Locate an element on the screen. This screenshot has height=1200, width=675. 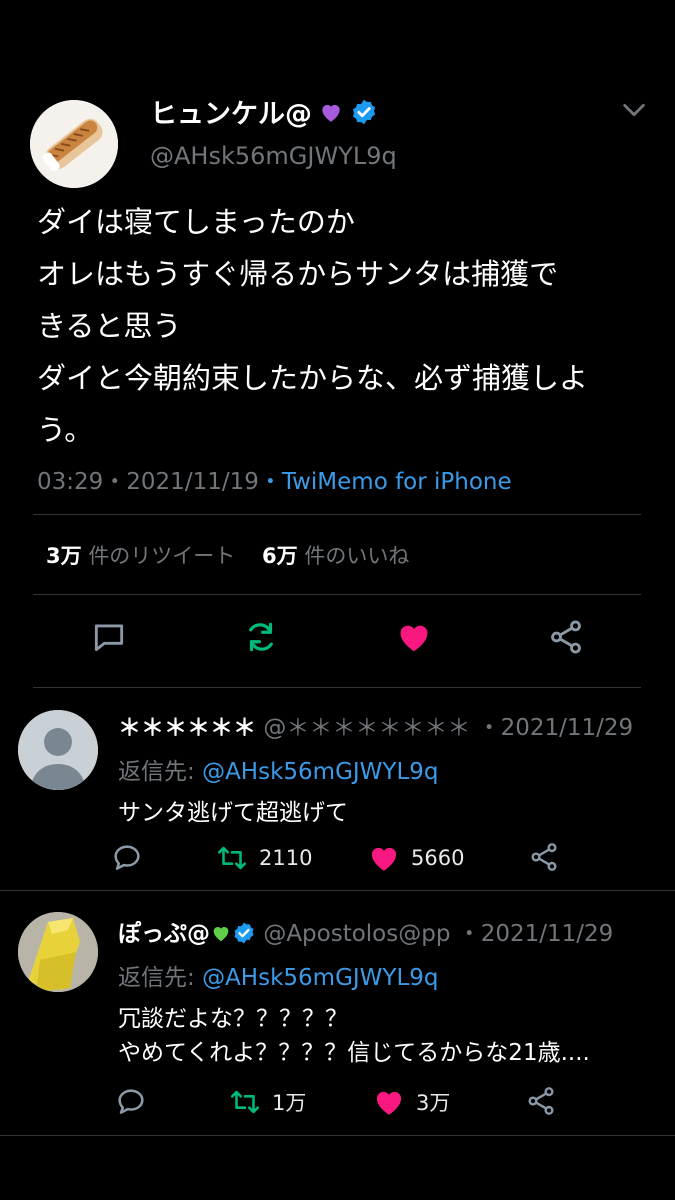
reply-like-count: 5660 is located at coordinates (438, 858).